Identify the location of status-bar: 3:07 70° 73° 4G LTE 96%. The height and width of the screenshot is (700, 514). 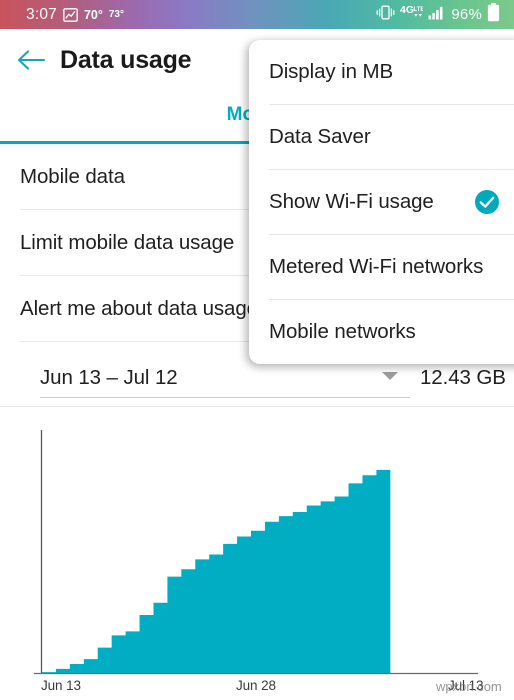
(257, 14).